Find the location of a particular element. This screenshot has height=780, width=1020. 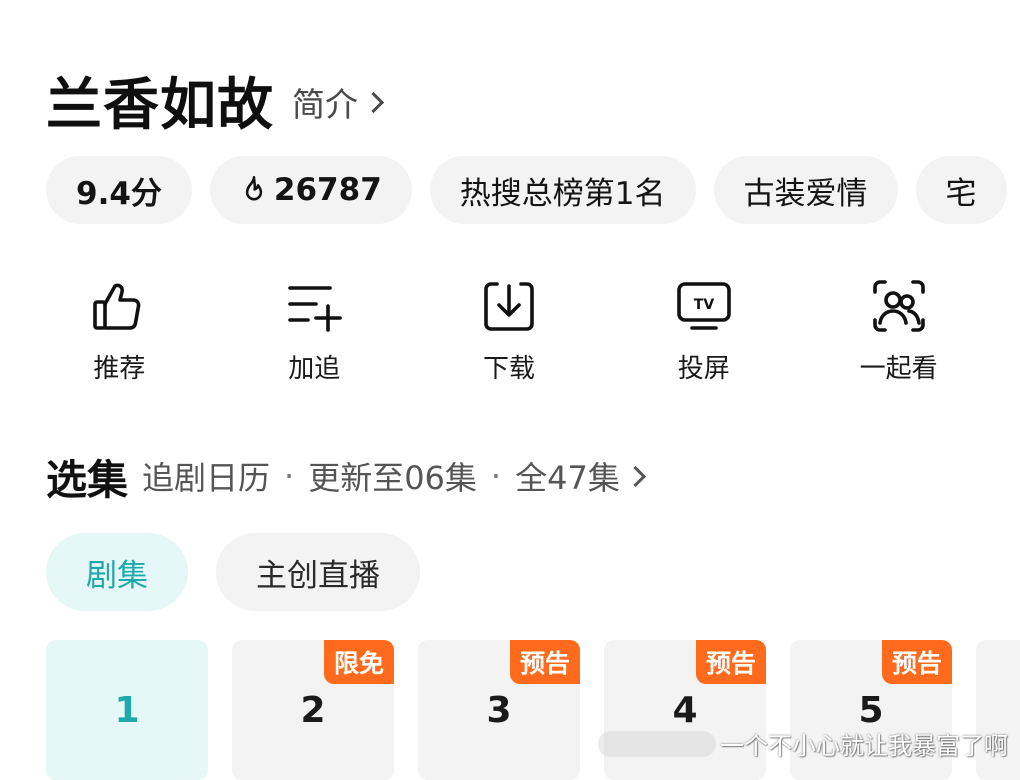

intro-link: 简介 is located at coordinates (338, 102).